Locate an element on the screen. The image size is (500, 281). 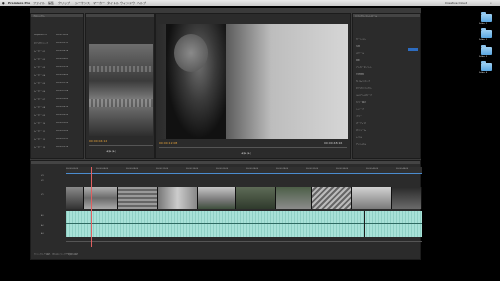
effects-highlight is located at coordinates (413, 49).